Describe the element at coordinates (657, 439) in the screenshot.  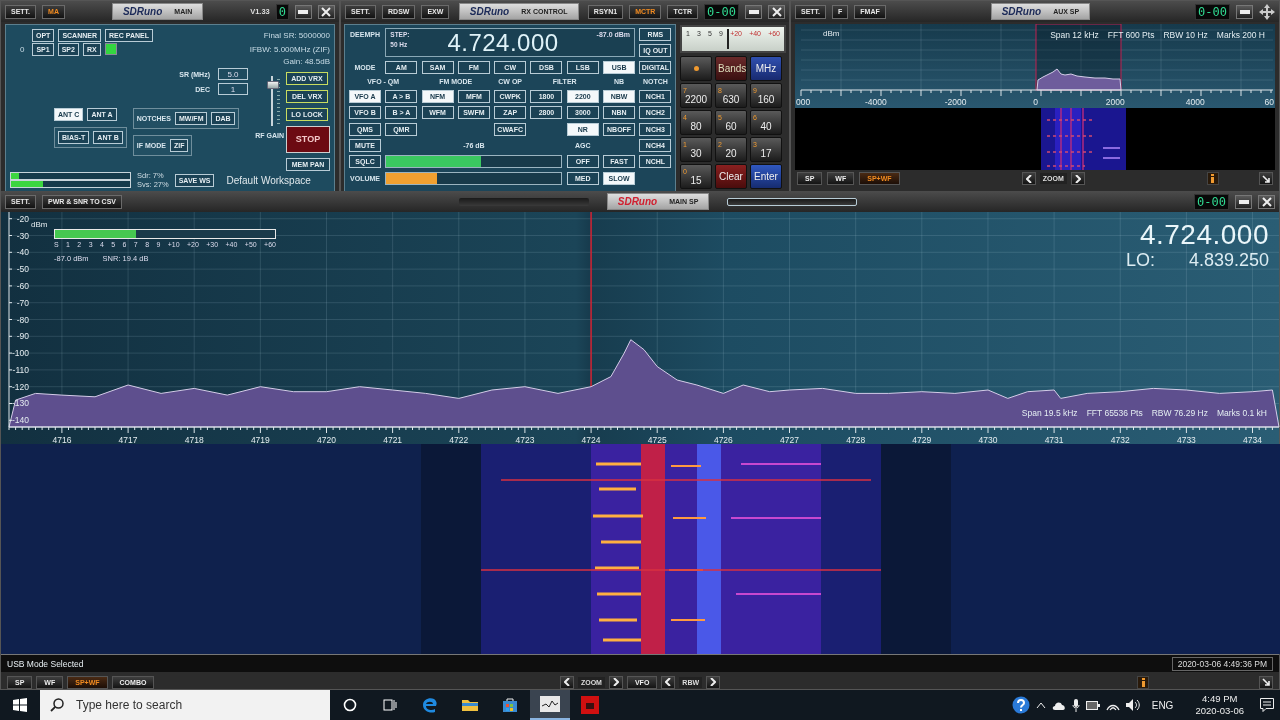
I see `axis-label: 4725` at that location.